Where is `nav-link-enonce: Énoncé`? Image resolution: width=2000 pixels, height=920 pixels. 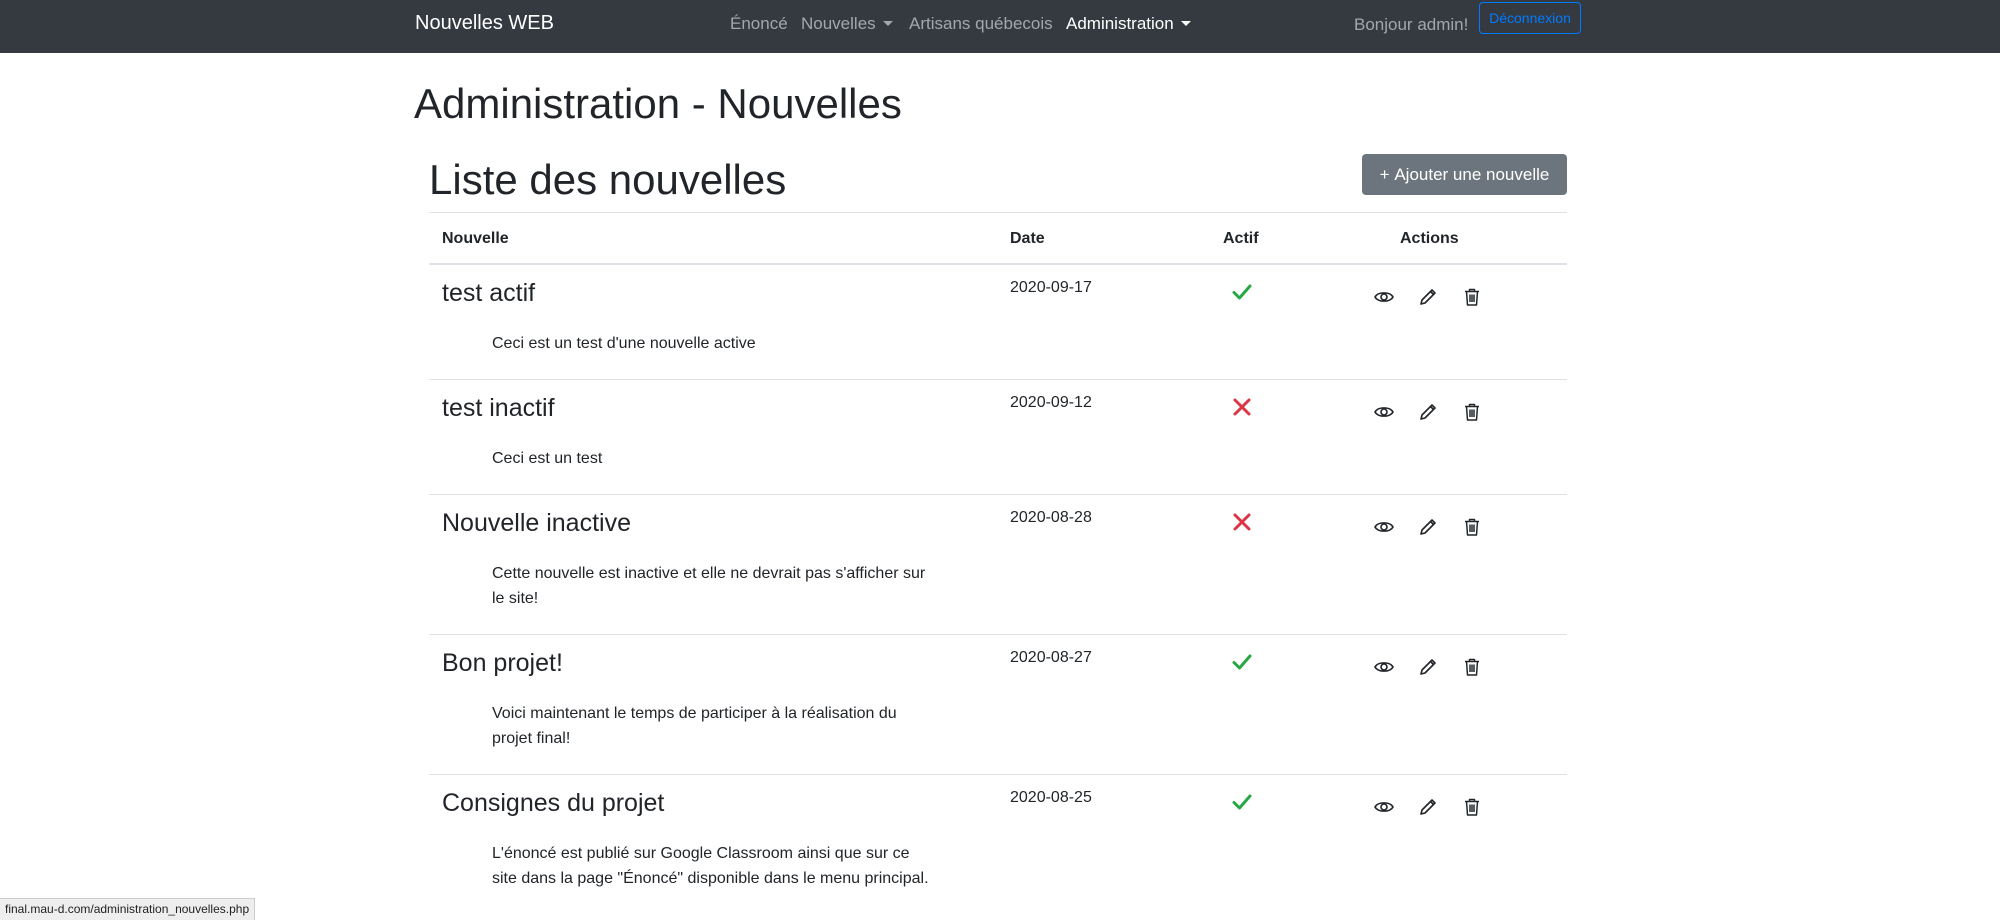 nav-link-enonce: Énoncé is located at coordinates (759, 24).